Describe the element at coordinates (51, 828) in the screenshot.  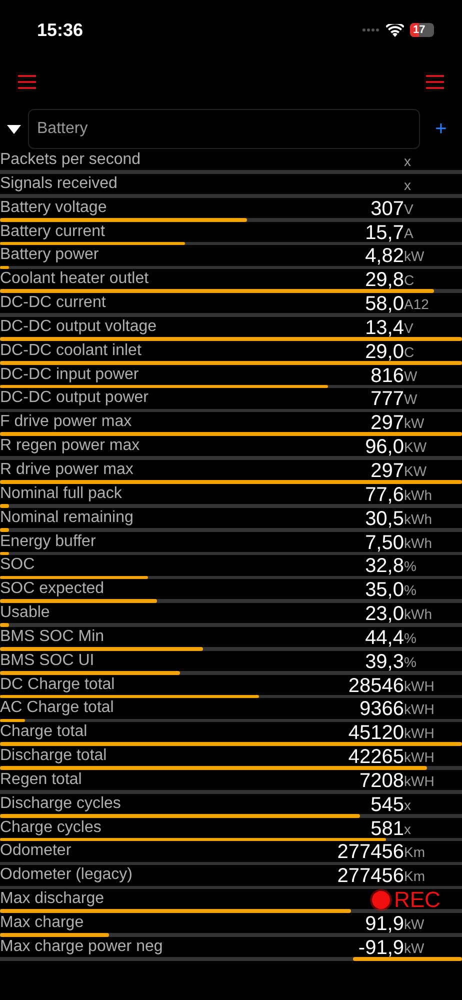
I see `signal-label: Charge cycles` at that location.